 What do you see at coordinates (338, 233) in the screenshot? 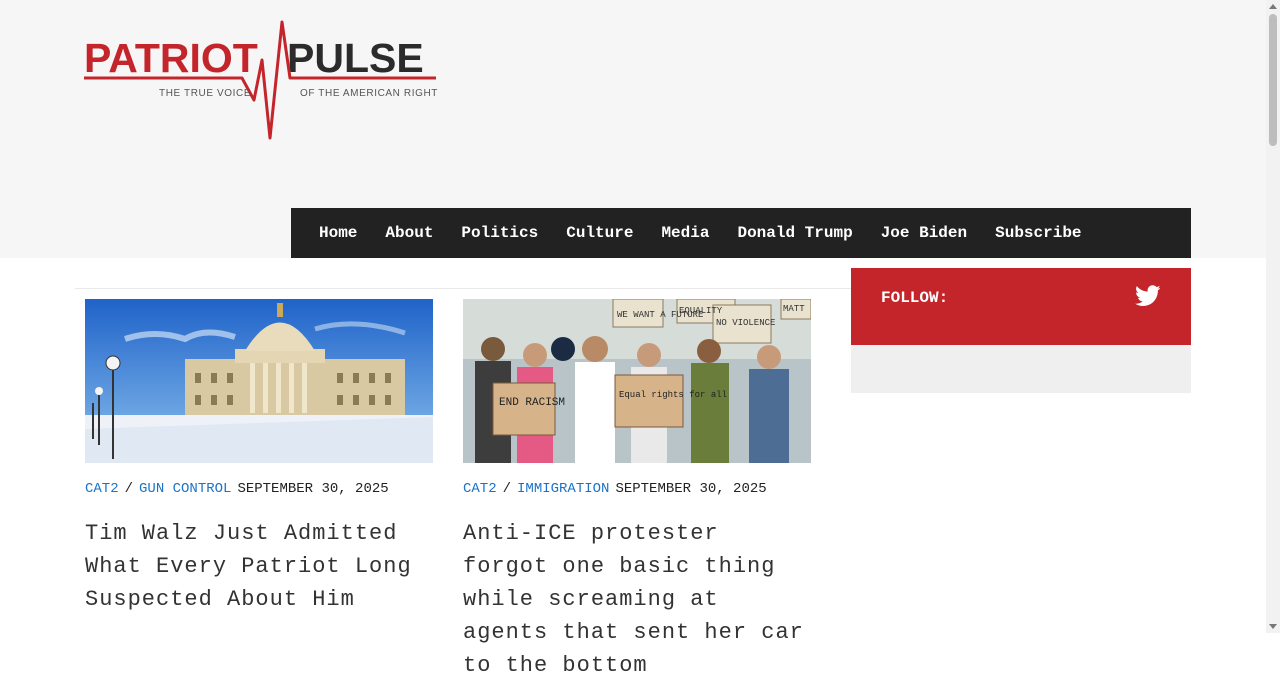
I see `nav-item-home: Home` at bounding box center [338, 233].